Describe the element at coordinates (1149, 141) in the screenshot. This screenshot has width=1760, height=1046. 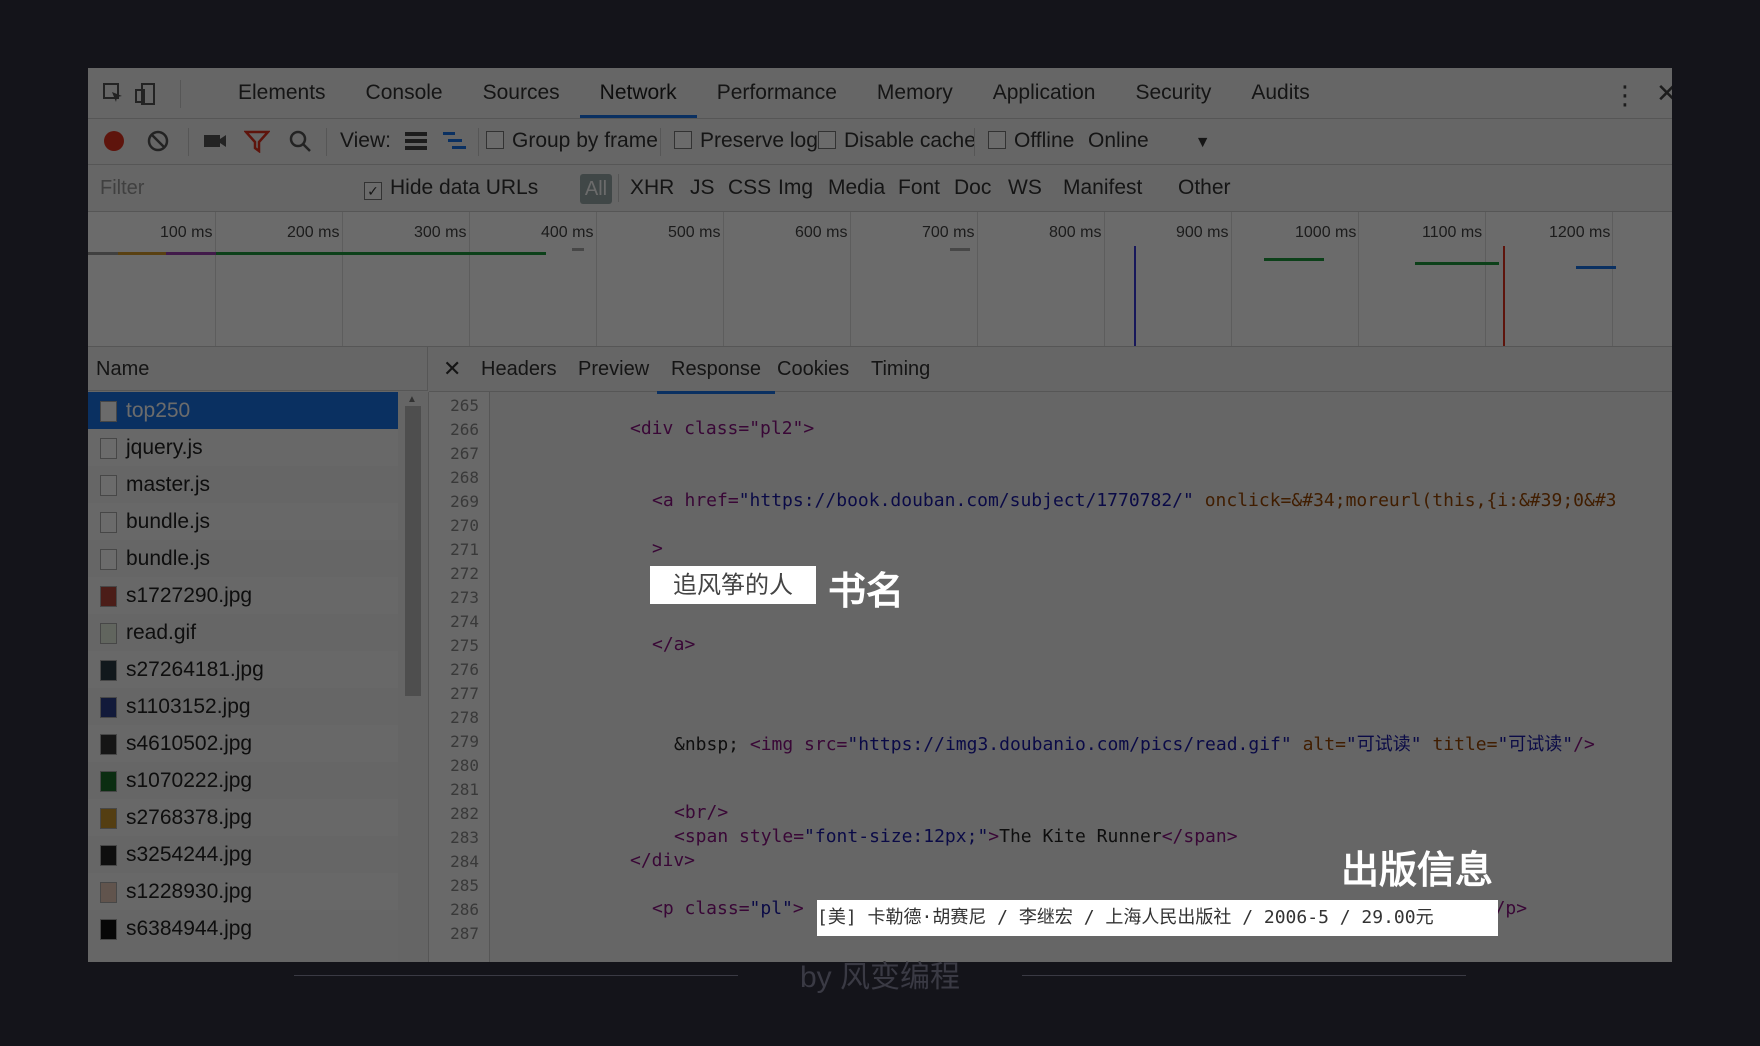
I see `throttling-select: Online ▼` at that location.